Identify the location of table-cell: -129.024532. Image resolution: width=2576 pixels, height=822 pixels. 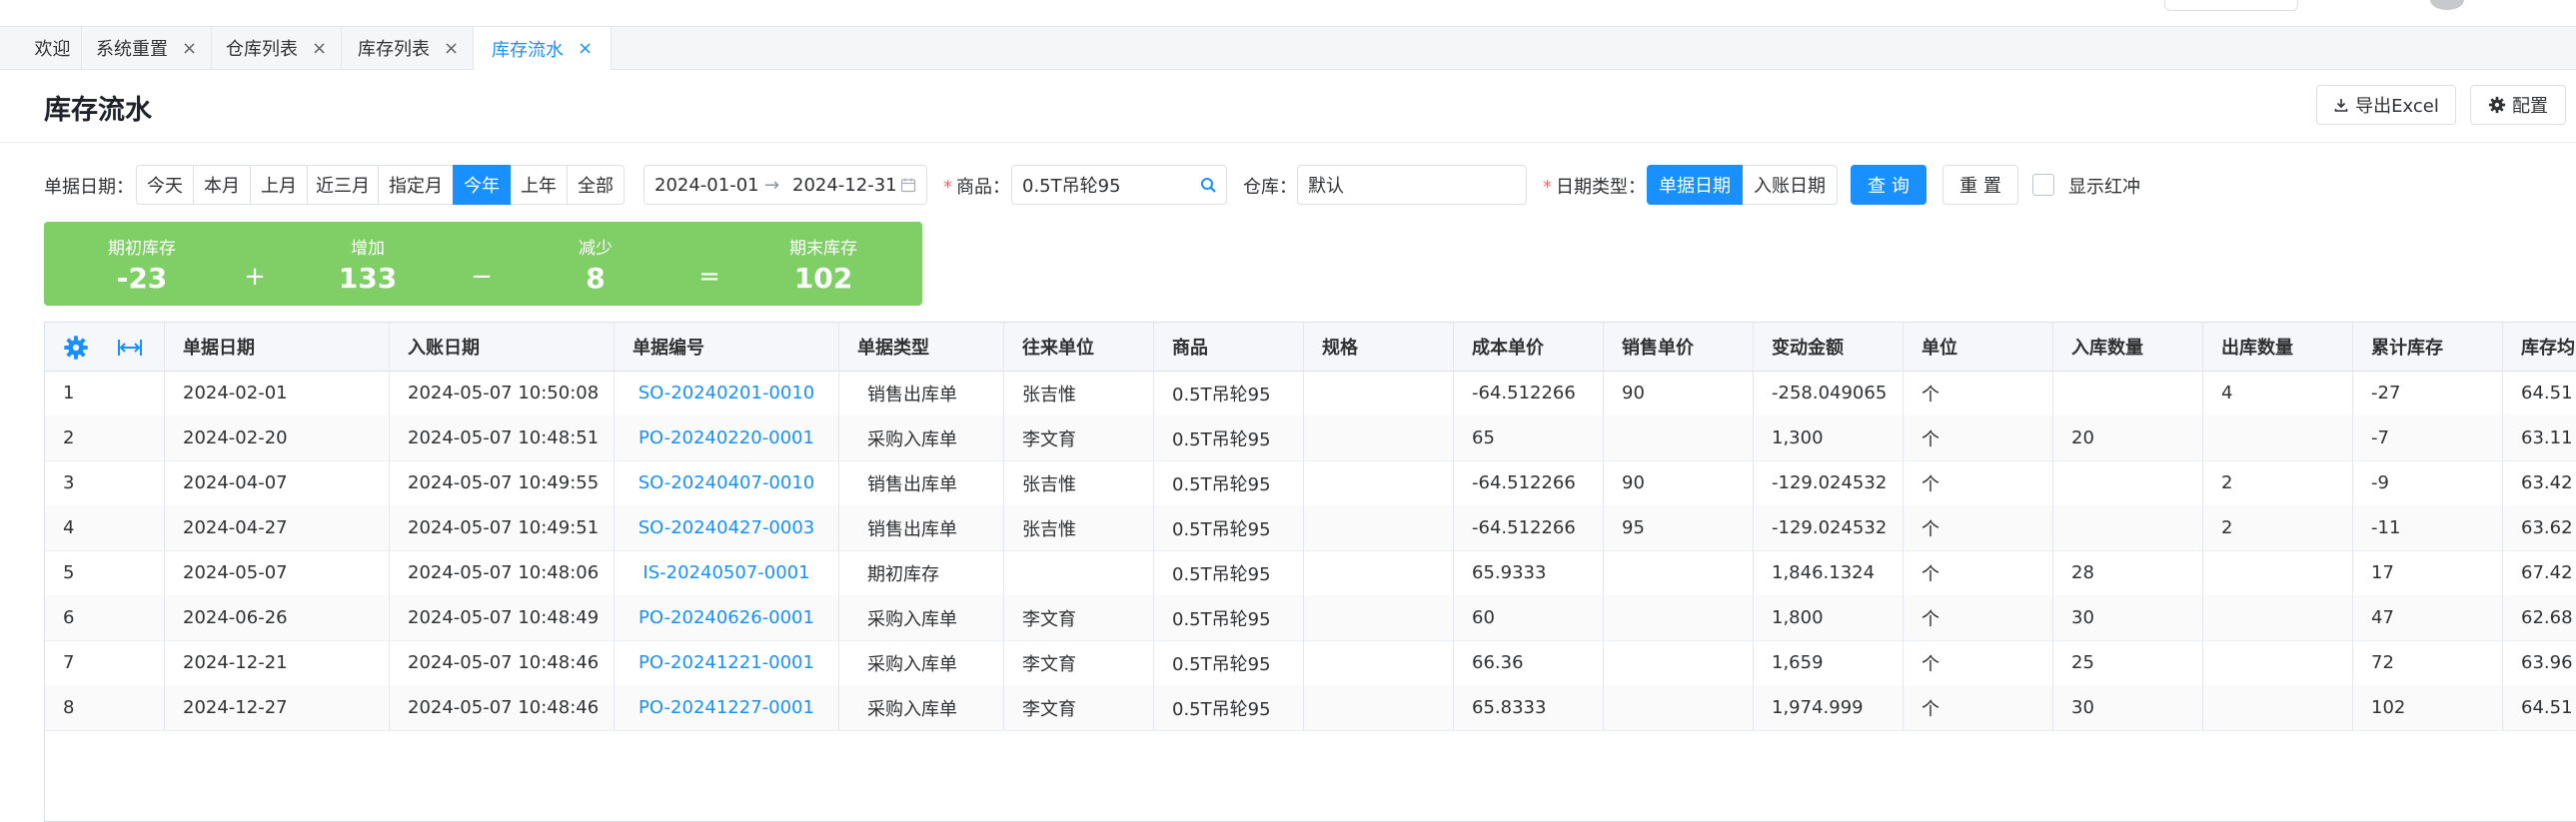
(1829, 483).